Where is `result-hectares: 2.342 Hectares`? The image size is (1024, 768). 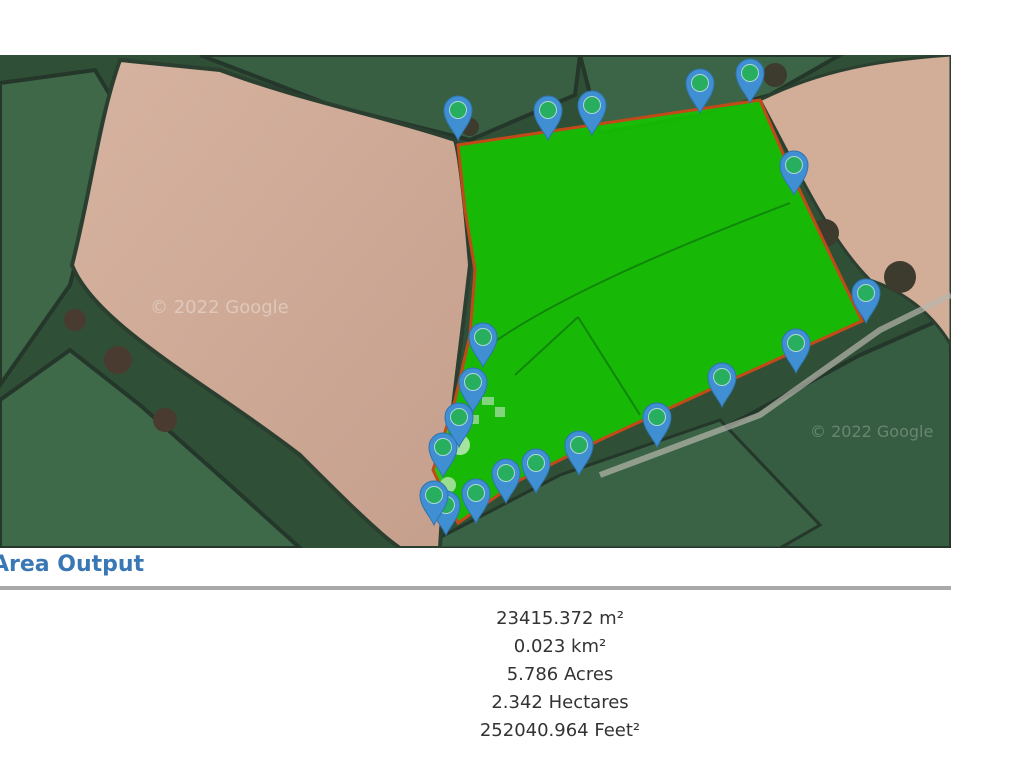 result-hectares: 2.342 Hectares is located at coordinates (560, 702).